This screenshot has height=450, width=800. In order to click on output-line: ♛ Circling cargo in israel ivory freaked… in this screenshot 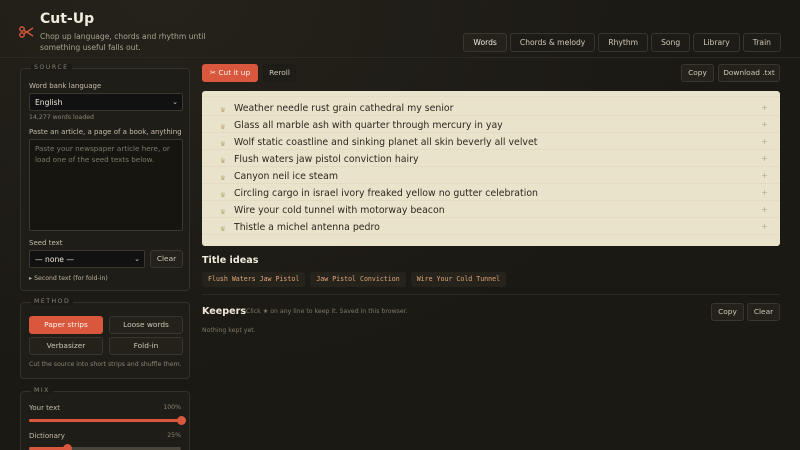, I will do `click(494, 194)`.